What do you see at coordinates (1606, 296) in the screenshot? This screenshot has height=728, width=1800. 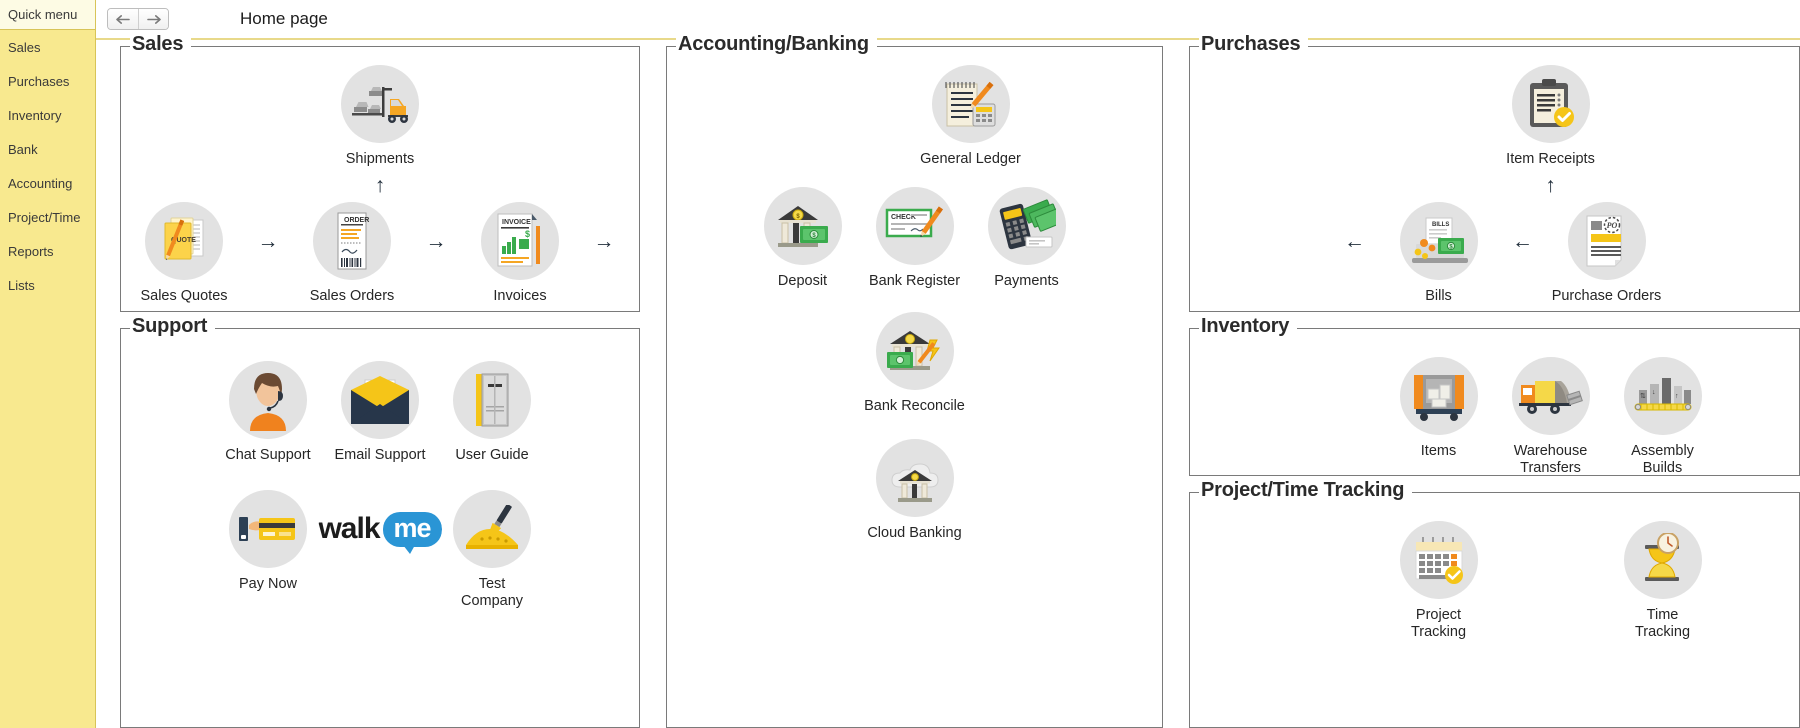 I see `tile-caption: Purchase Orders` at bounding box center [1606, 296].